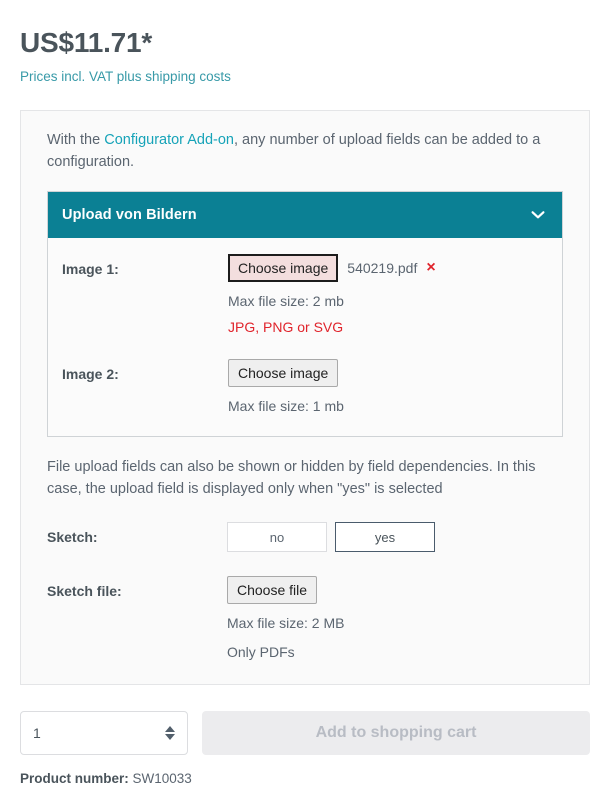  Describe the element at coordinates (90, 374) in the screenshot. I see `upload-field-label: Image 2:` at that location.